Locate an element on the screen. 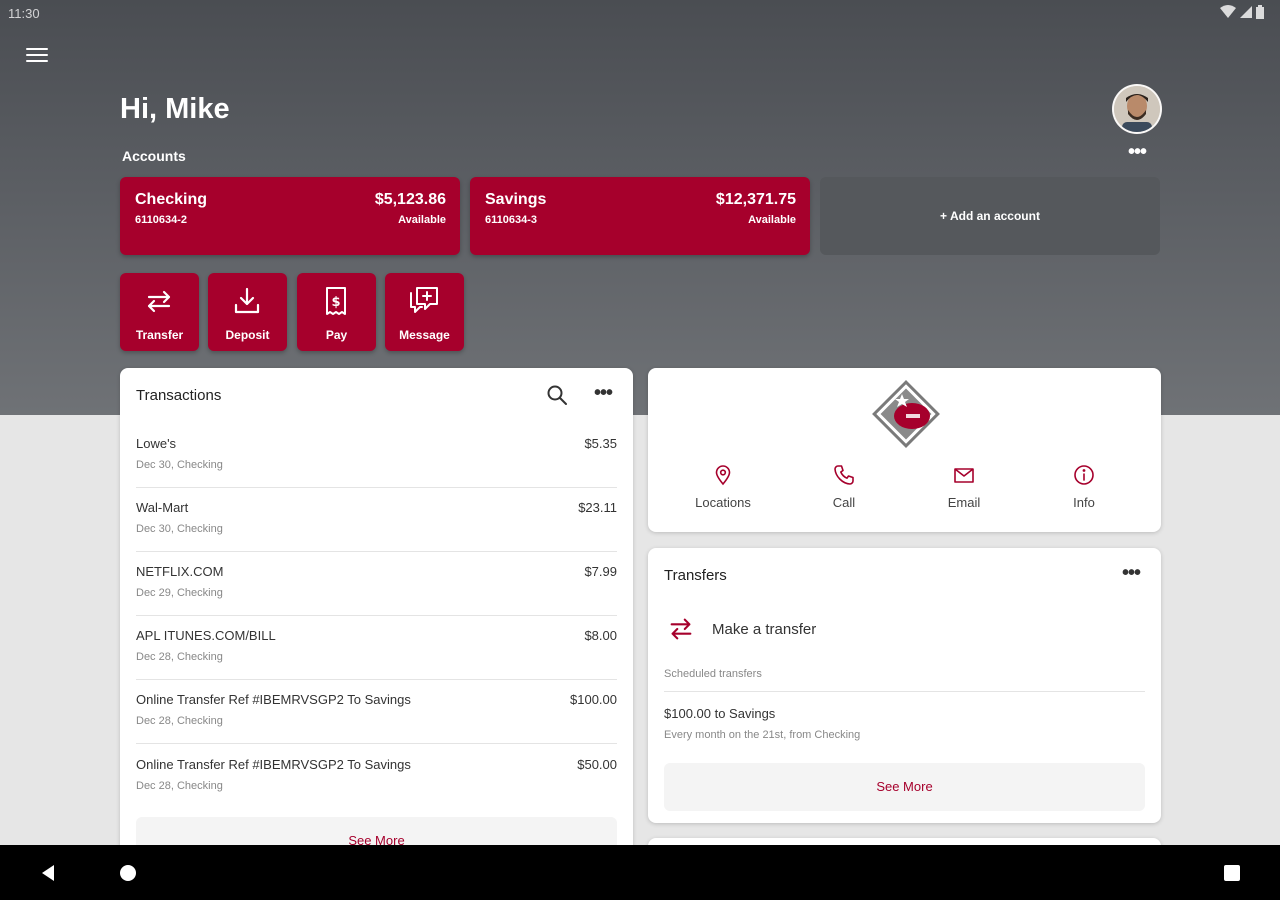 This screenshot has height=900, width=1280. info-icon is located at coordinates (1084, 475).